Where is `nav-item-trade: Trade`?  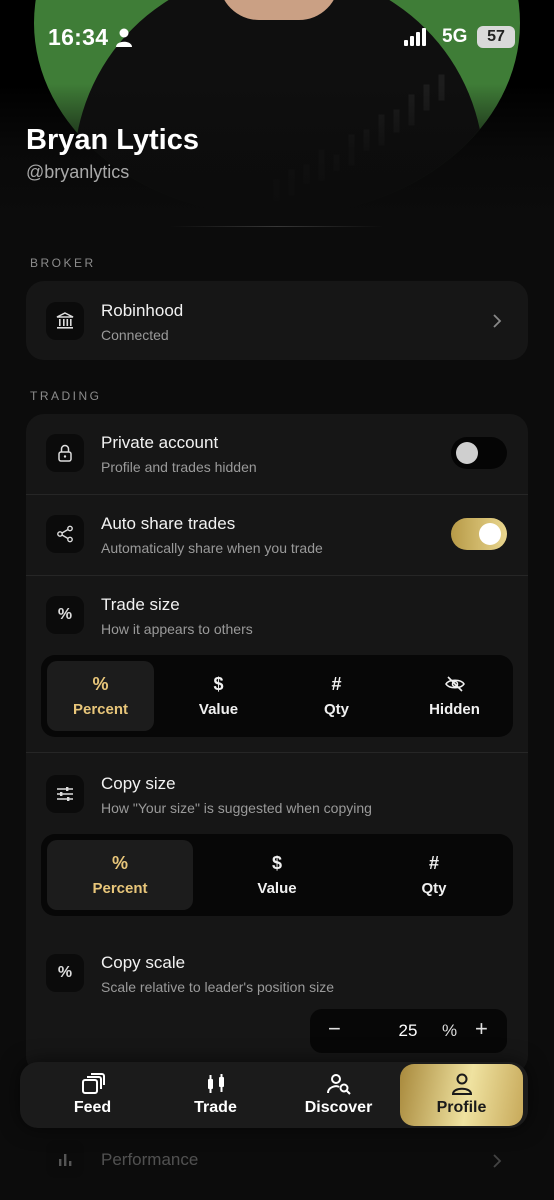
nav-item-trade: Trade is located at coordinates (215, 1095).